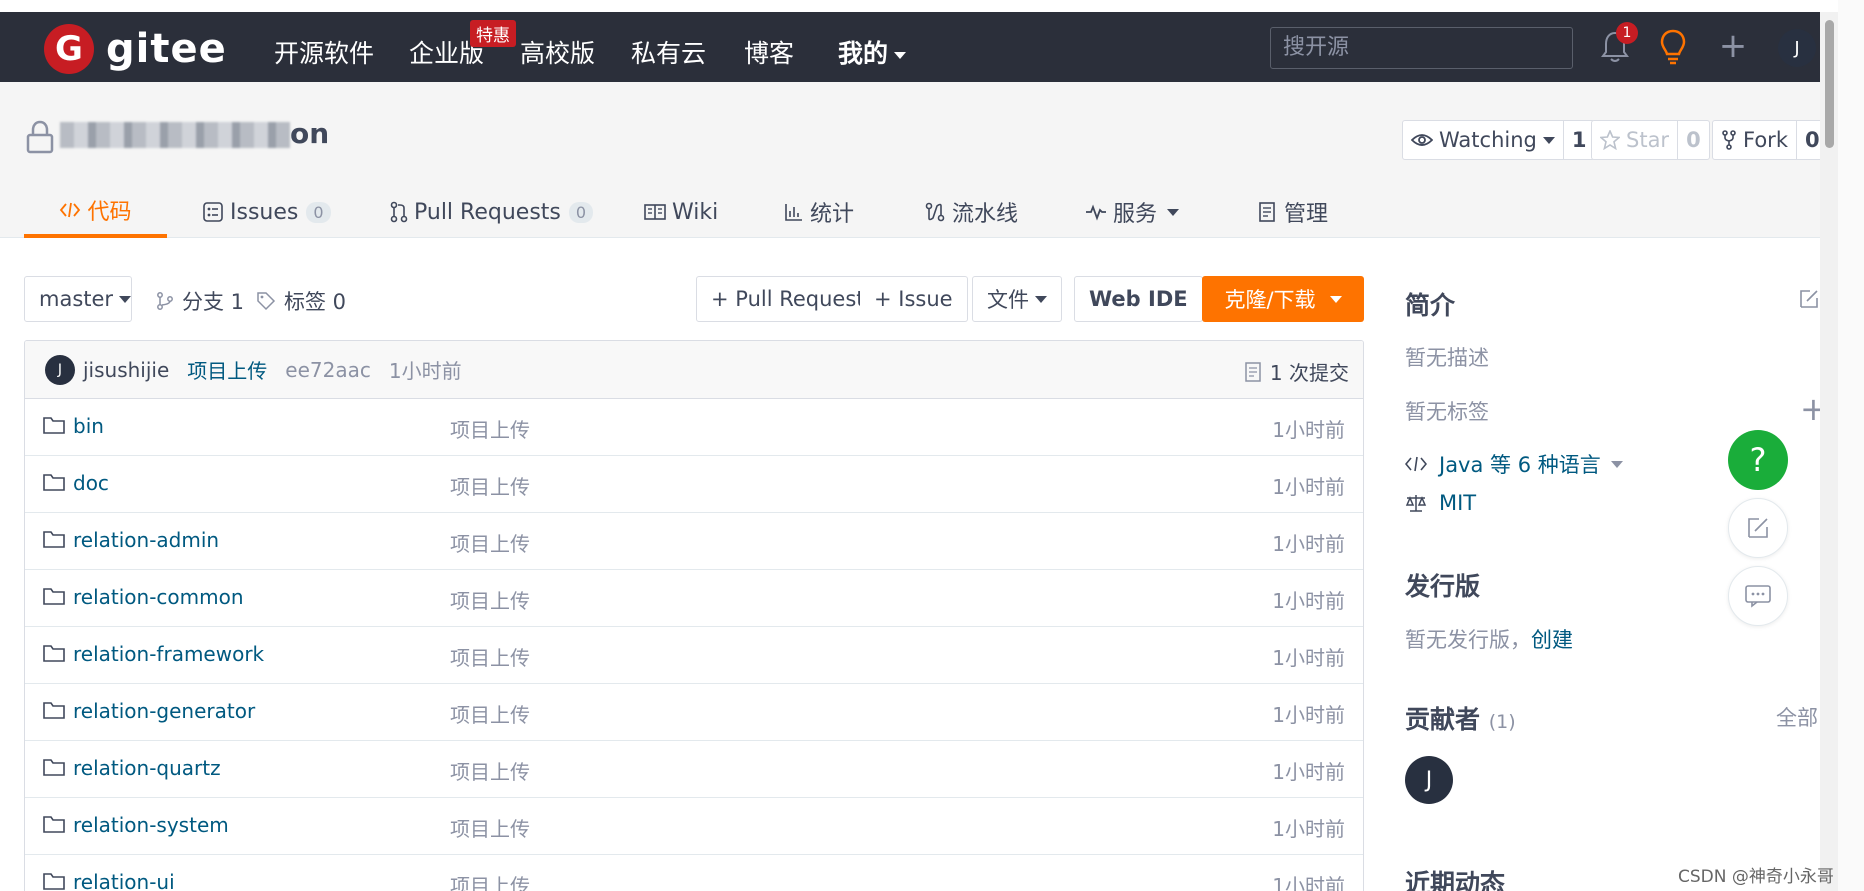 The width and height of the screenshot is (1864, 891). I want to click on file-name: relation-system, so click(151, 825).